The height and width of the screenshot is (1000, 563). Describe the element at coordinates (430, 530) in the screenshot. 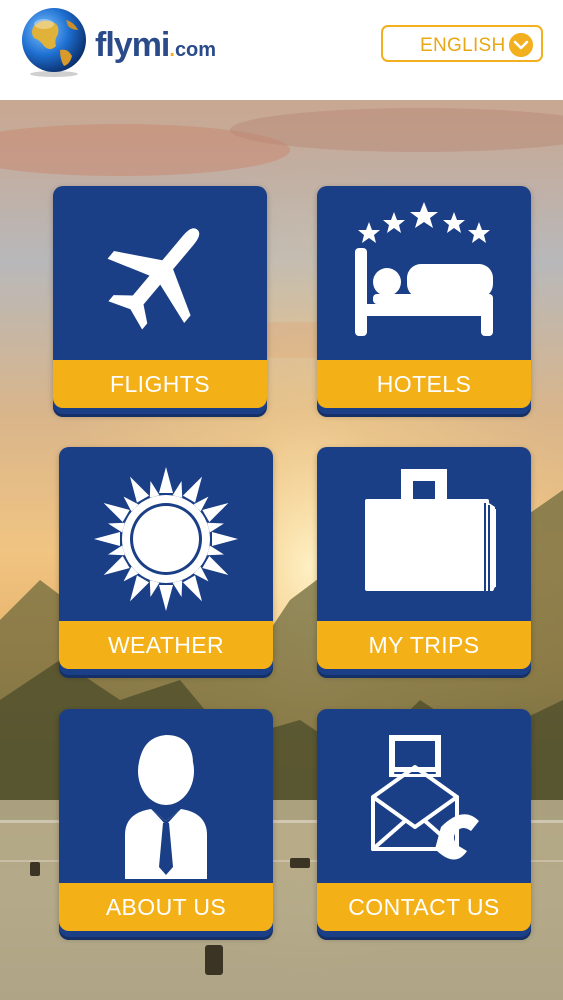

I see `briefcase-icon` at that location.